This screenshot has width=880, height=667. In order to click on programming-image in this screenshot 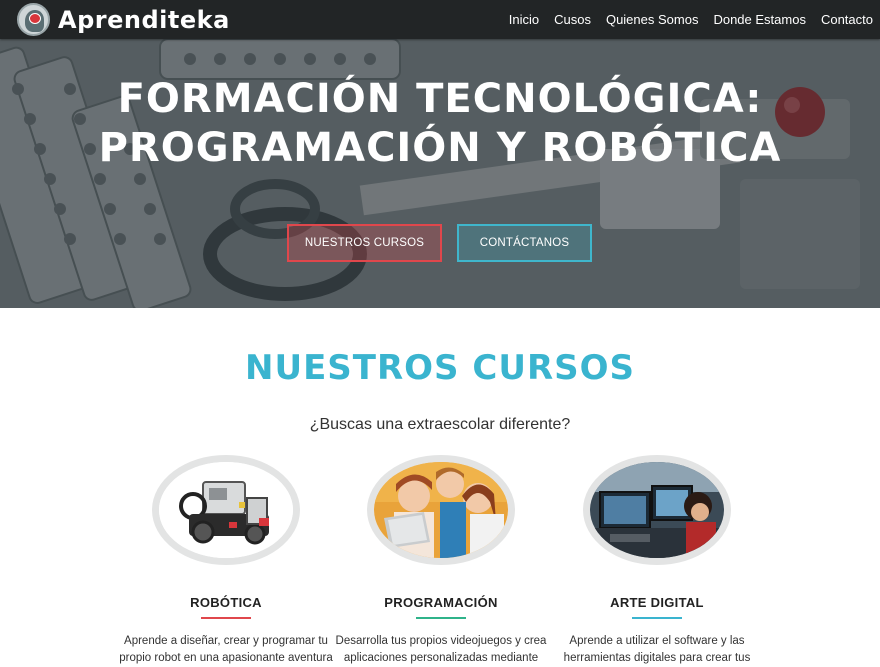, I will do `click(441, 510)`.